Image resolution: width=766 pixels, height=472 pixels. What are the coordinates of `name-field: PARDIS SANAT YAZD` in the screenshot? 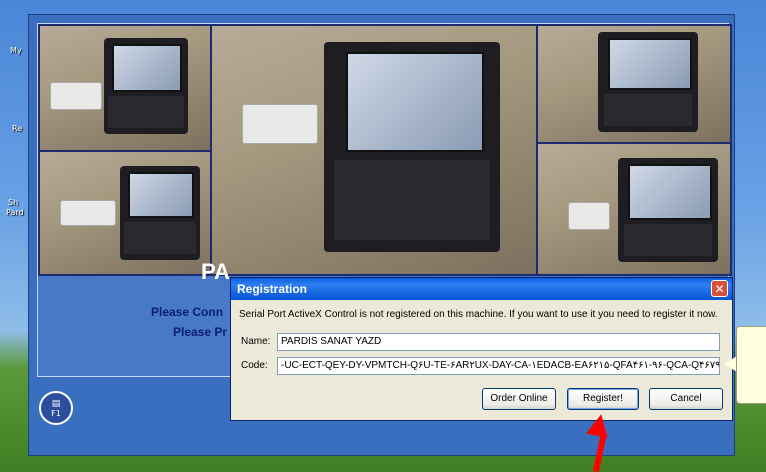 It's located at (498, 342).